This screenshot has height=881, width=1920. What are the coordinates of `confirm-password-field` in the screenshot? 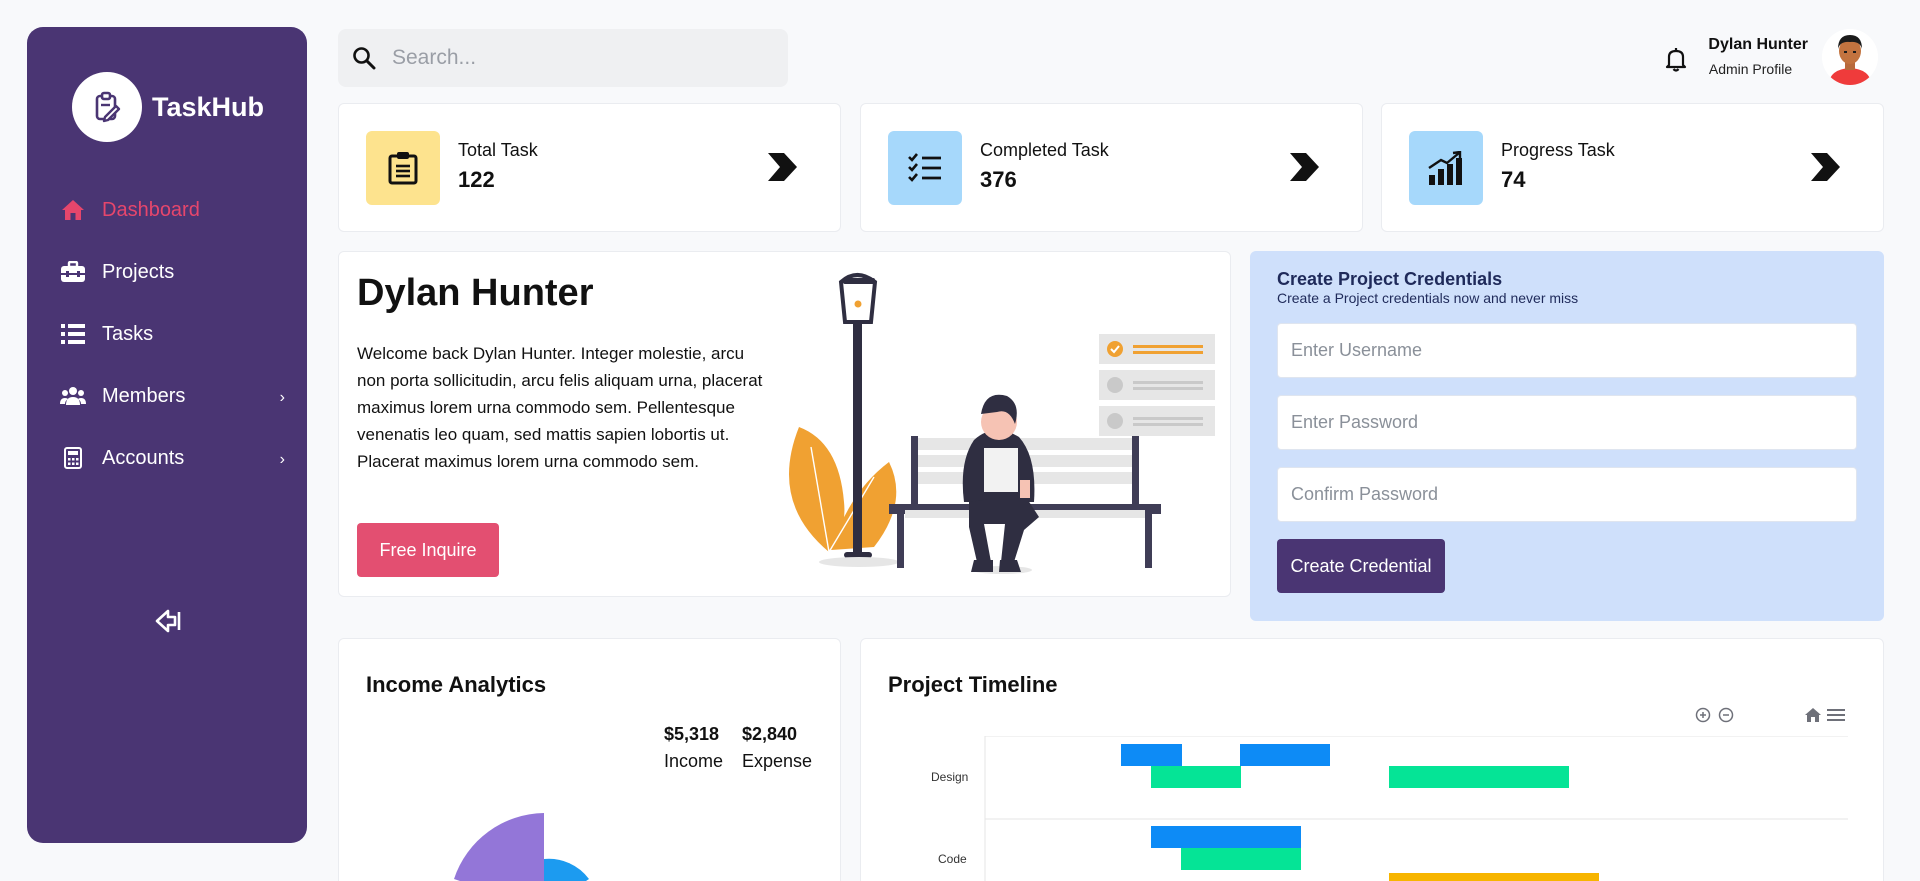 It's located at (1567, 494).